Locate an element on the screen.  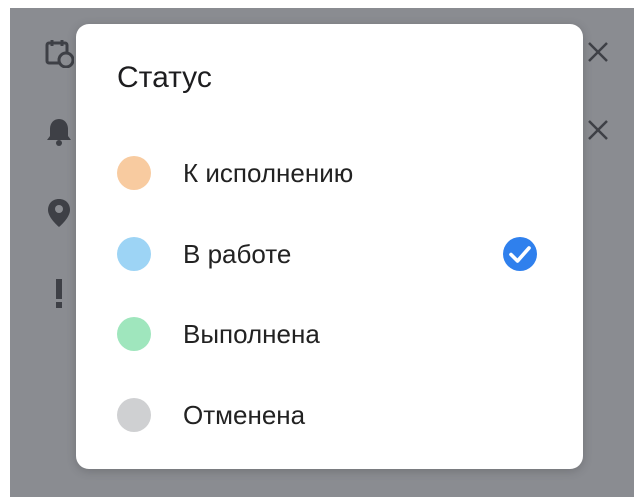
status-option-label: К исполнению is located at coordinates (268, 173).